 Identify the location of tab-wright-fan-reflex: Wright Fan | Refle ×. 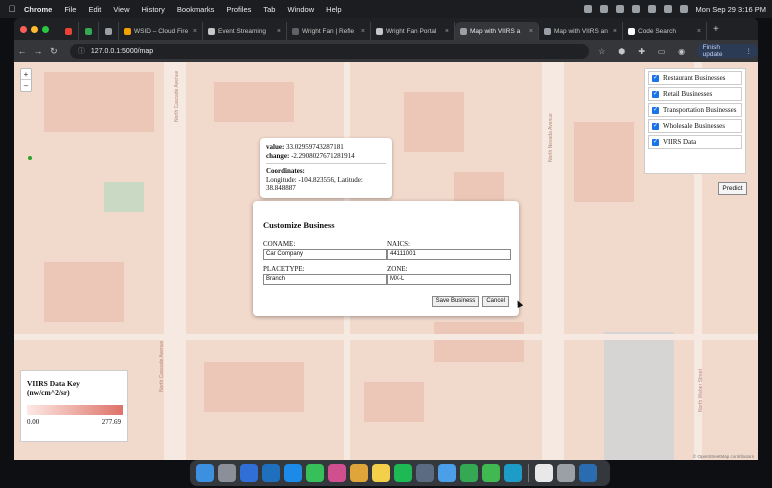
(329, 31).